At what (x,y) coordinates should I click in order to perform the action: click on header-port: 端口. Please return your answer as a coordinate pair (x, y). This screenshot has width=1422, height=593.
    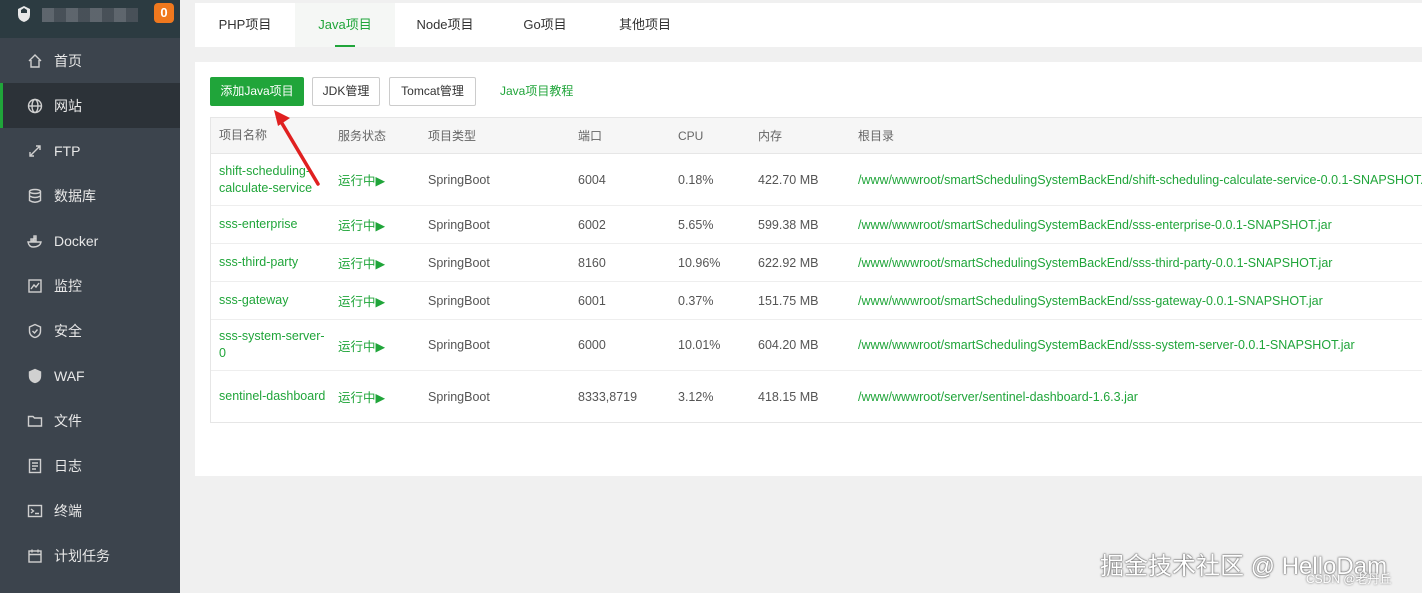
    Looking at the image, I should click on (590, 136).